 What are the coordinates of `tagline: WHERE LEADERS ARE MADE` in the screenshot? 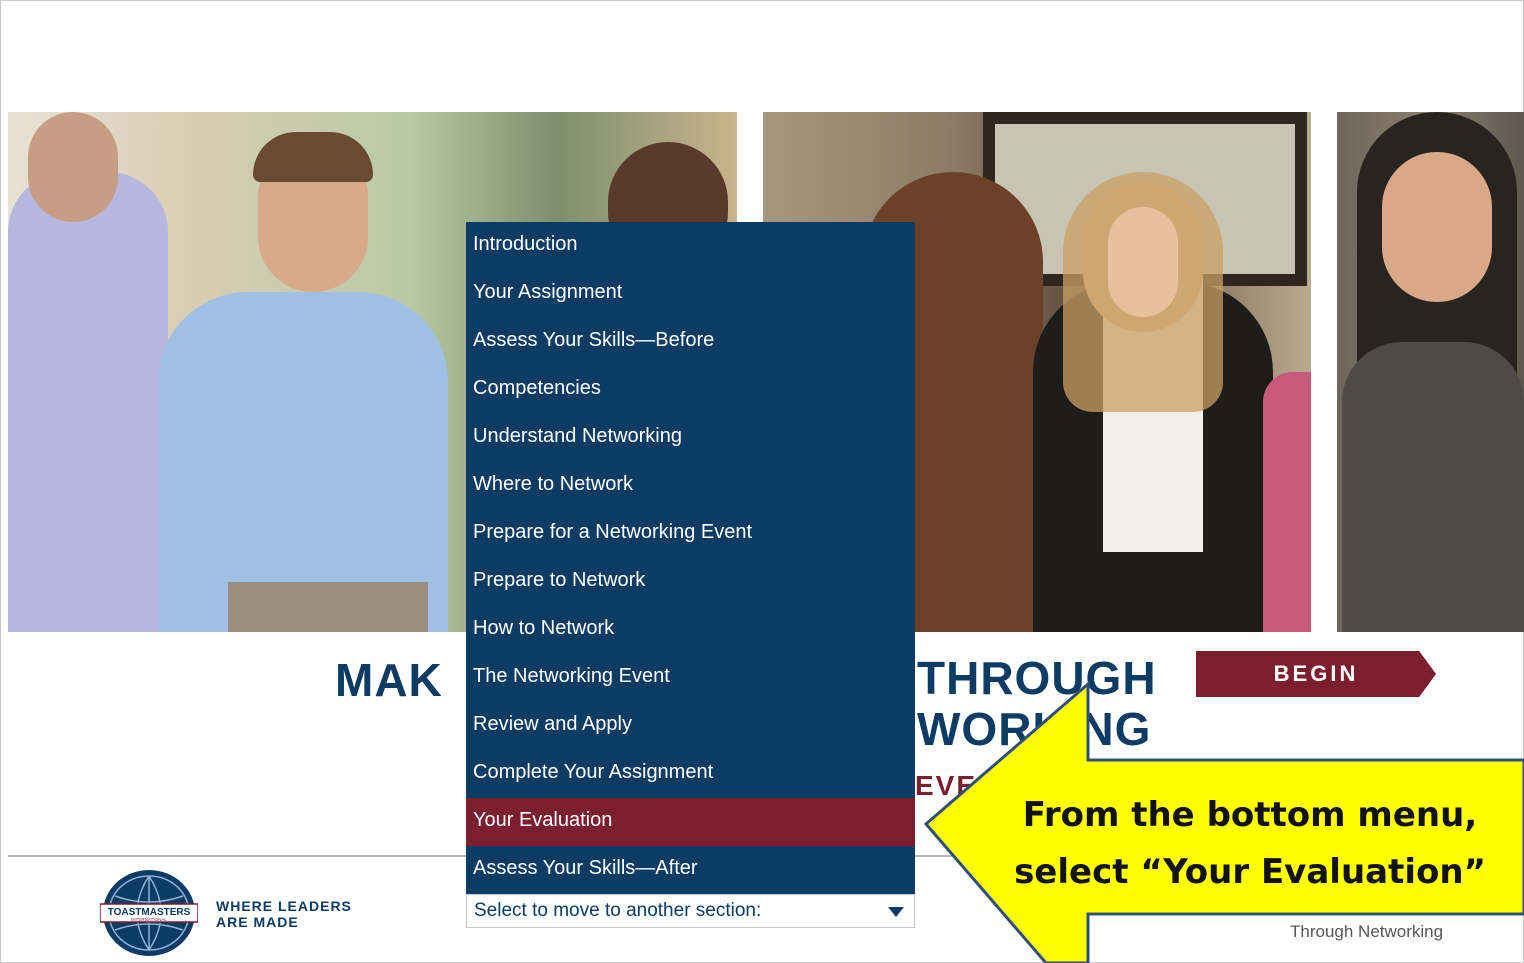 It's located at (284, 914).